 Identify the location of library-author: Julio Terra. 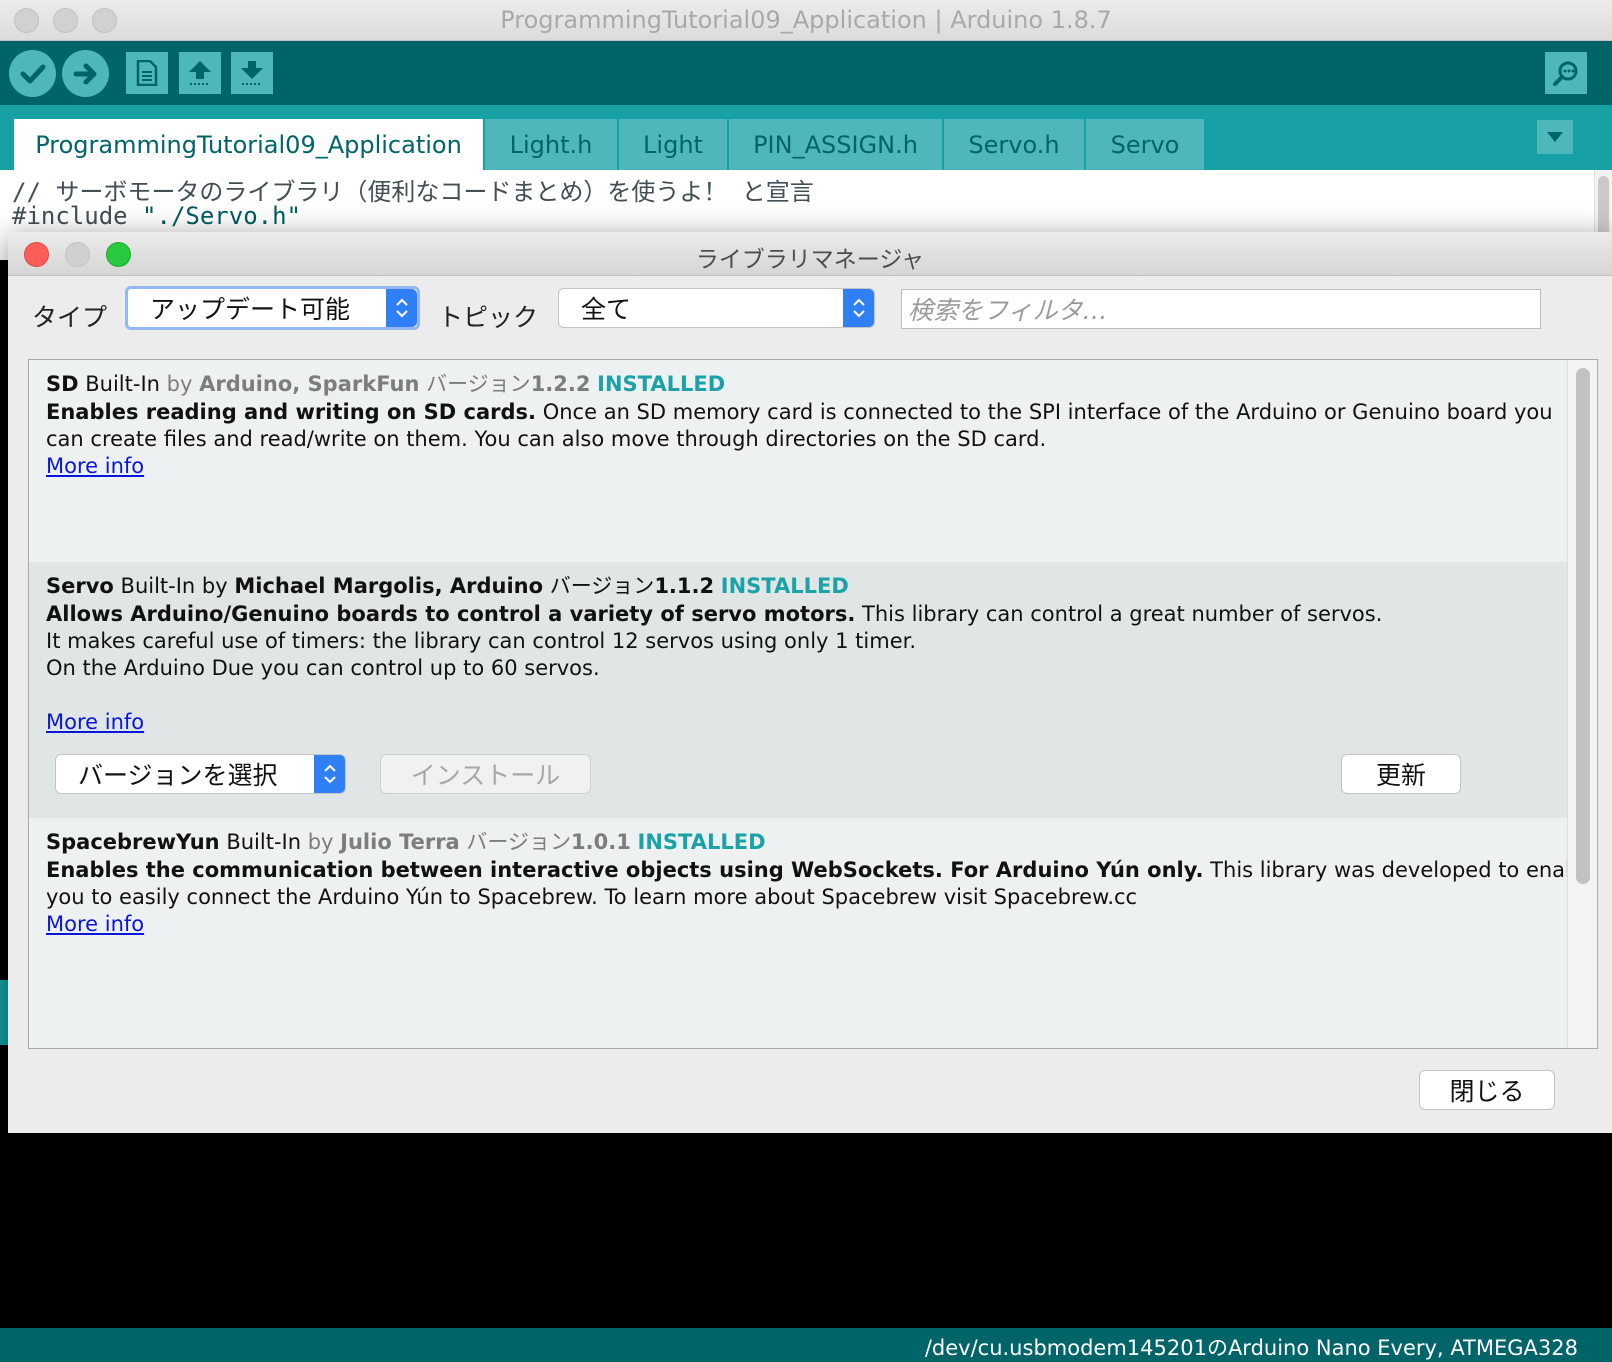
(400, 842).